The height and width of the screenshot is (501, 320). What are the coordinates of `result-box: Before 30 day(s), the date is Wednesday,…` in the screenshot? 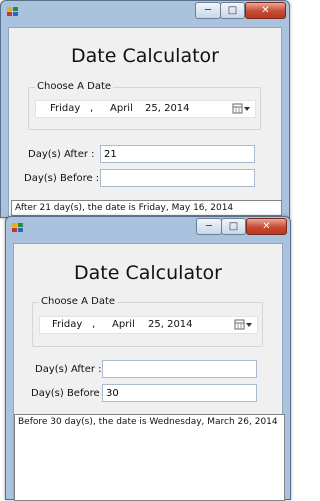 It's located at (149, 457).